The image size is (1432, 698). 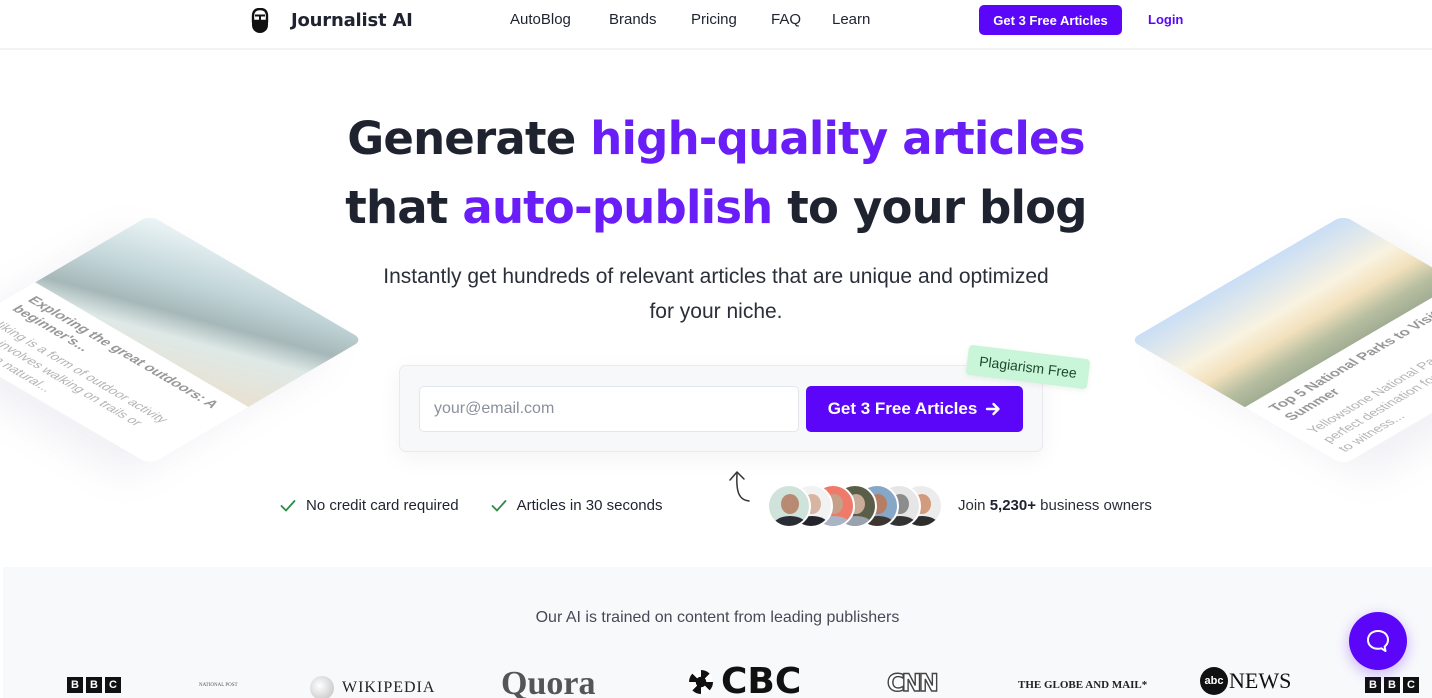 I want to click on wikipedia-wordmark: WIKIPEDIA, so click(x=389, y=687).